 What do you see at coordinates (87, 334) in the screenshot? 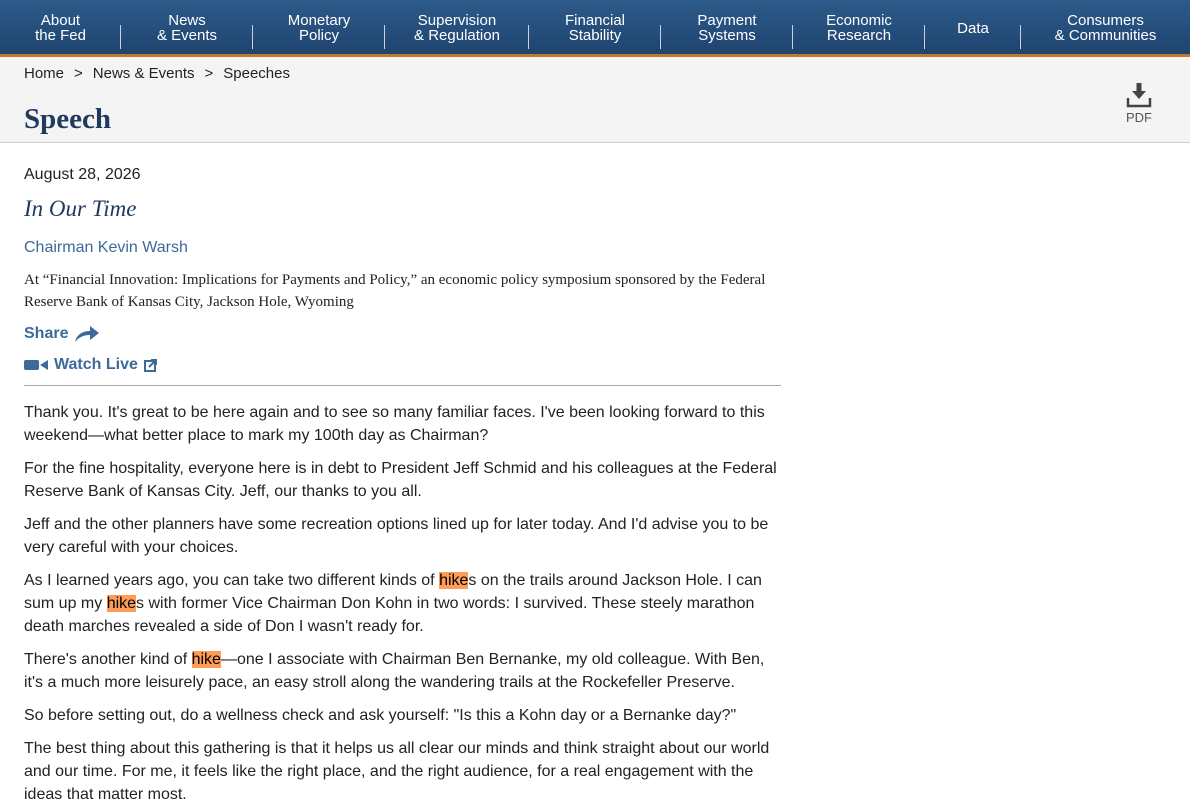
I see `share-arrow-icon` at bounding box center [87, 334].